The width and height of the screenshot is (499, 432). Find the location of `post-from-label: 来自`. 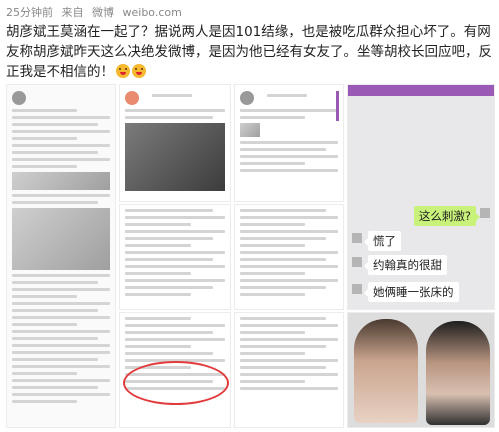

post-from-label: 来自 is located at coordinates (72, 12).